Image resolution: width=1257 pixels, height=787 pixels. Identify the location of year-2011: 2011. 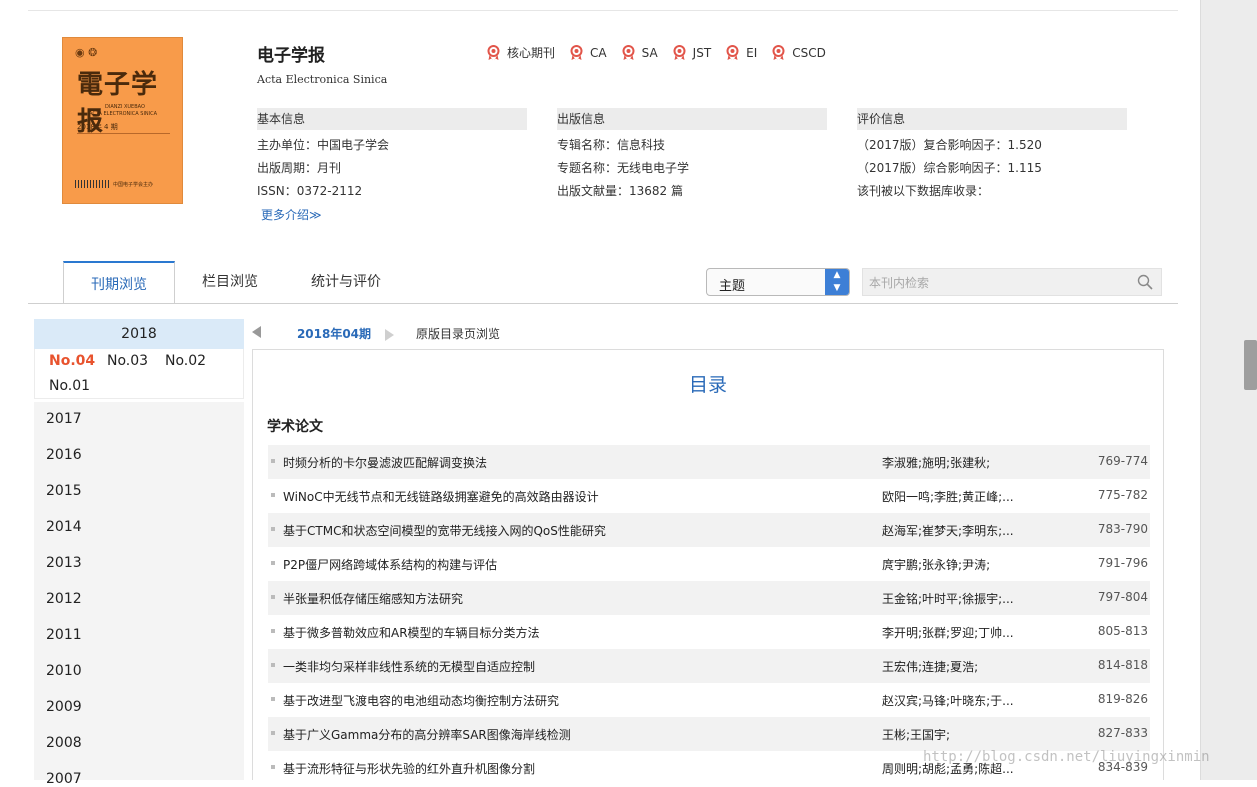
(64, 635).